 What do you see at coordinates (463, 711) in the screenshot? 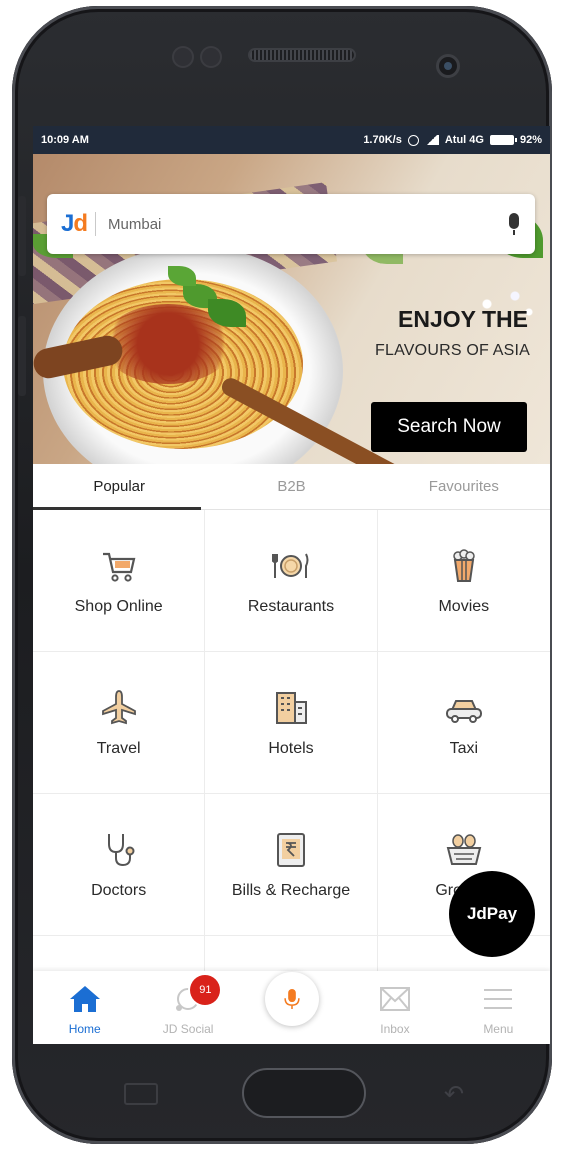
I see `car-icon` at bounding box center [463, 711].